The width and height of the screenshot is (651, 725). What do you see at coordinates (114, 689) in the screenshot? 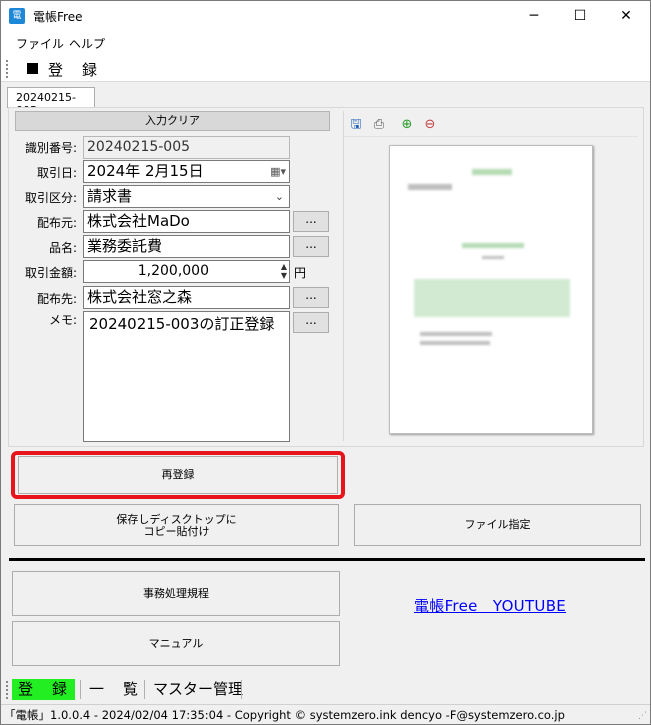
I see `bottom-tab-list: 一 覧` at bounding box center [114, 689].